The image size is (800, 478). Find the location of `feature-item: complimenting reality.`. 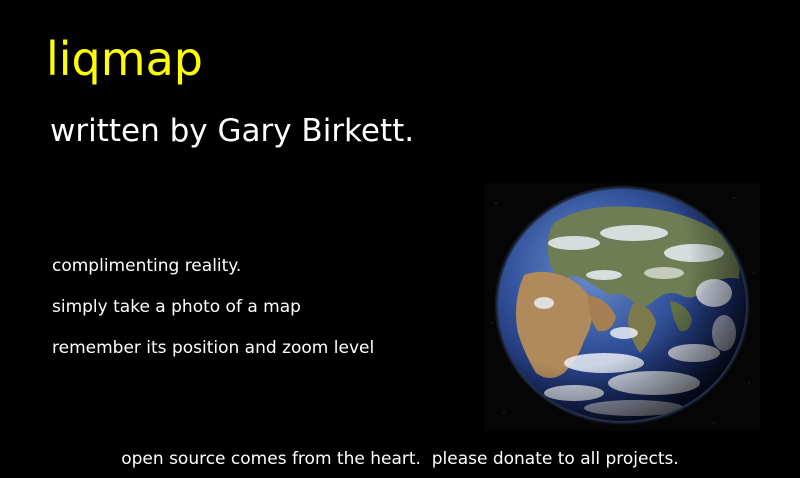

feature-item: complimenting reality. is located at coordinates (147, 266).